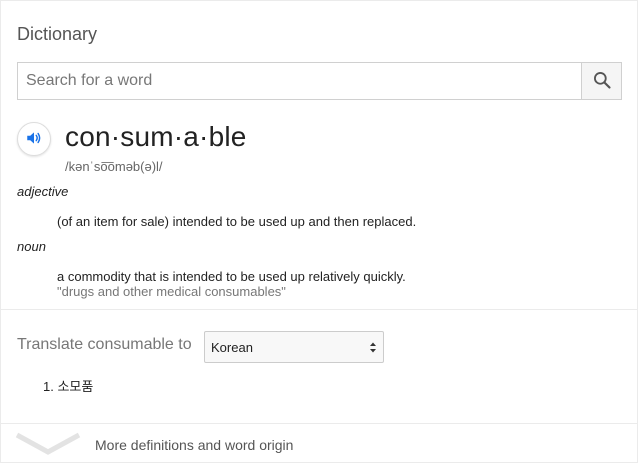  What do you see at coordinates (294, 347) in the screenshot?
I see `language-select: Korean` at bounding box center [294, 347].